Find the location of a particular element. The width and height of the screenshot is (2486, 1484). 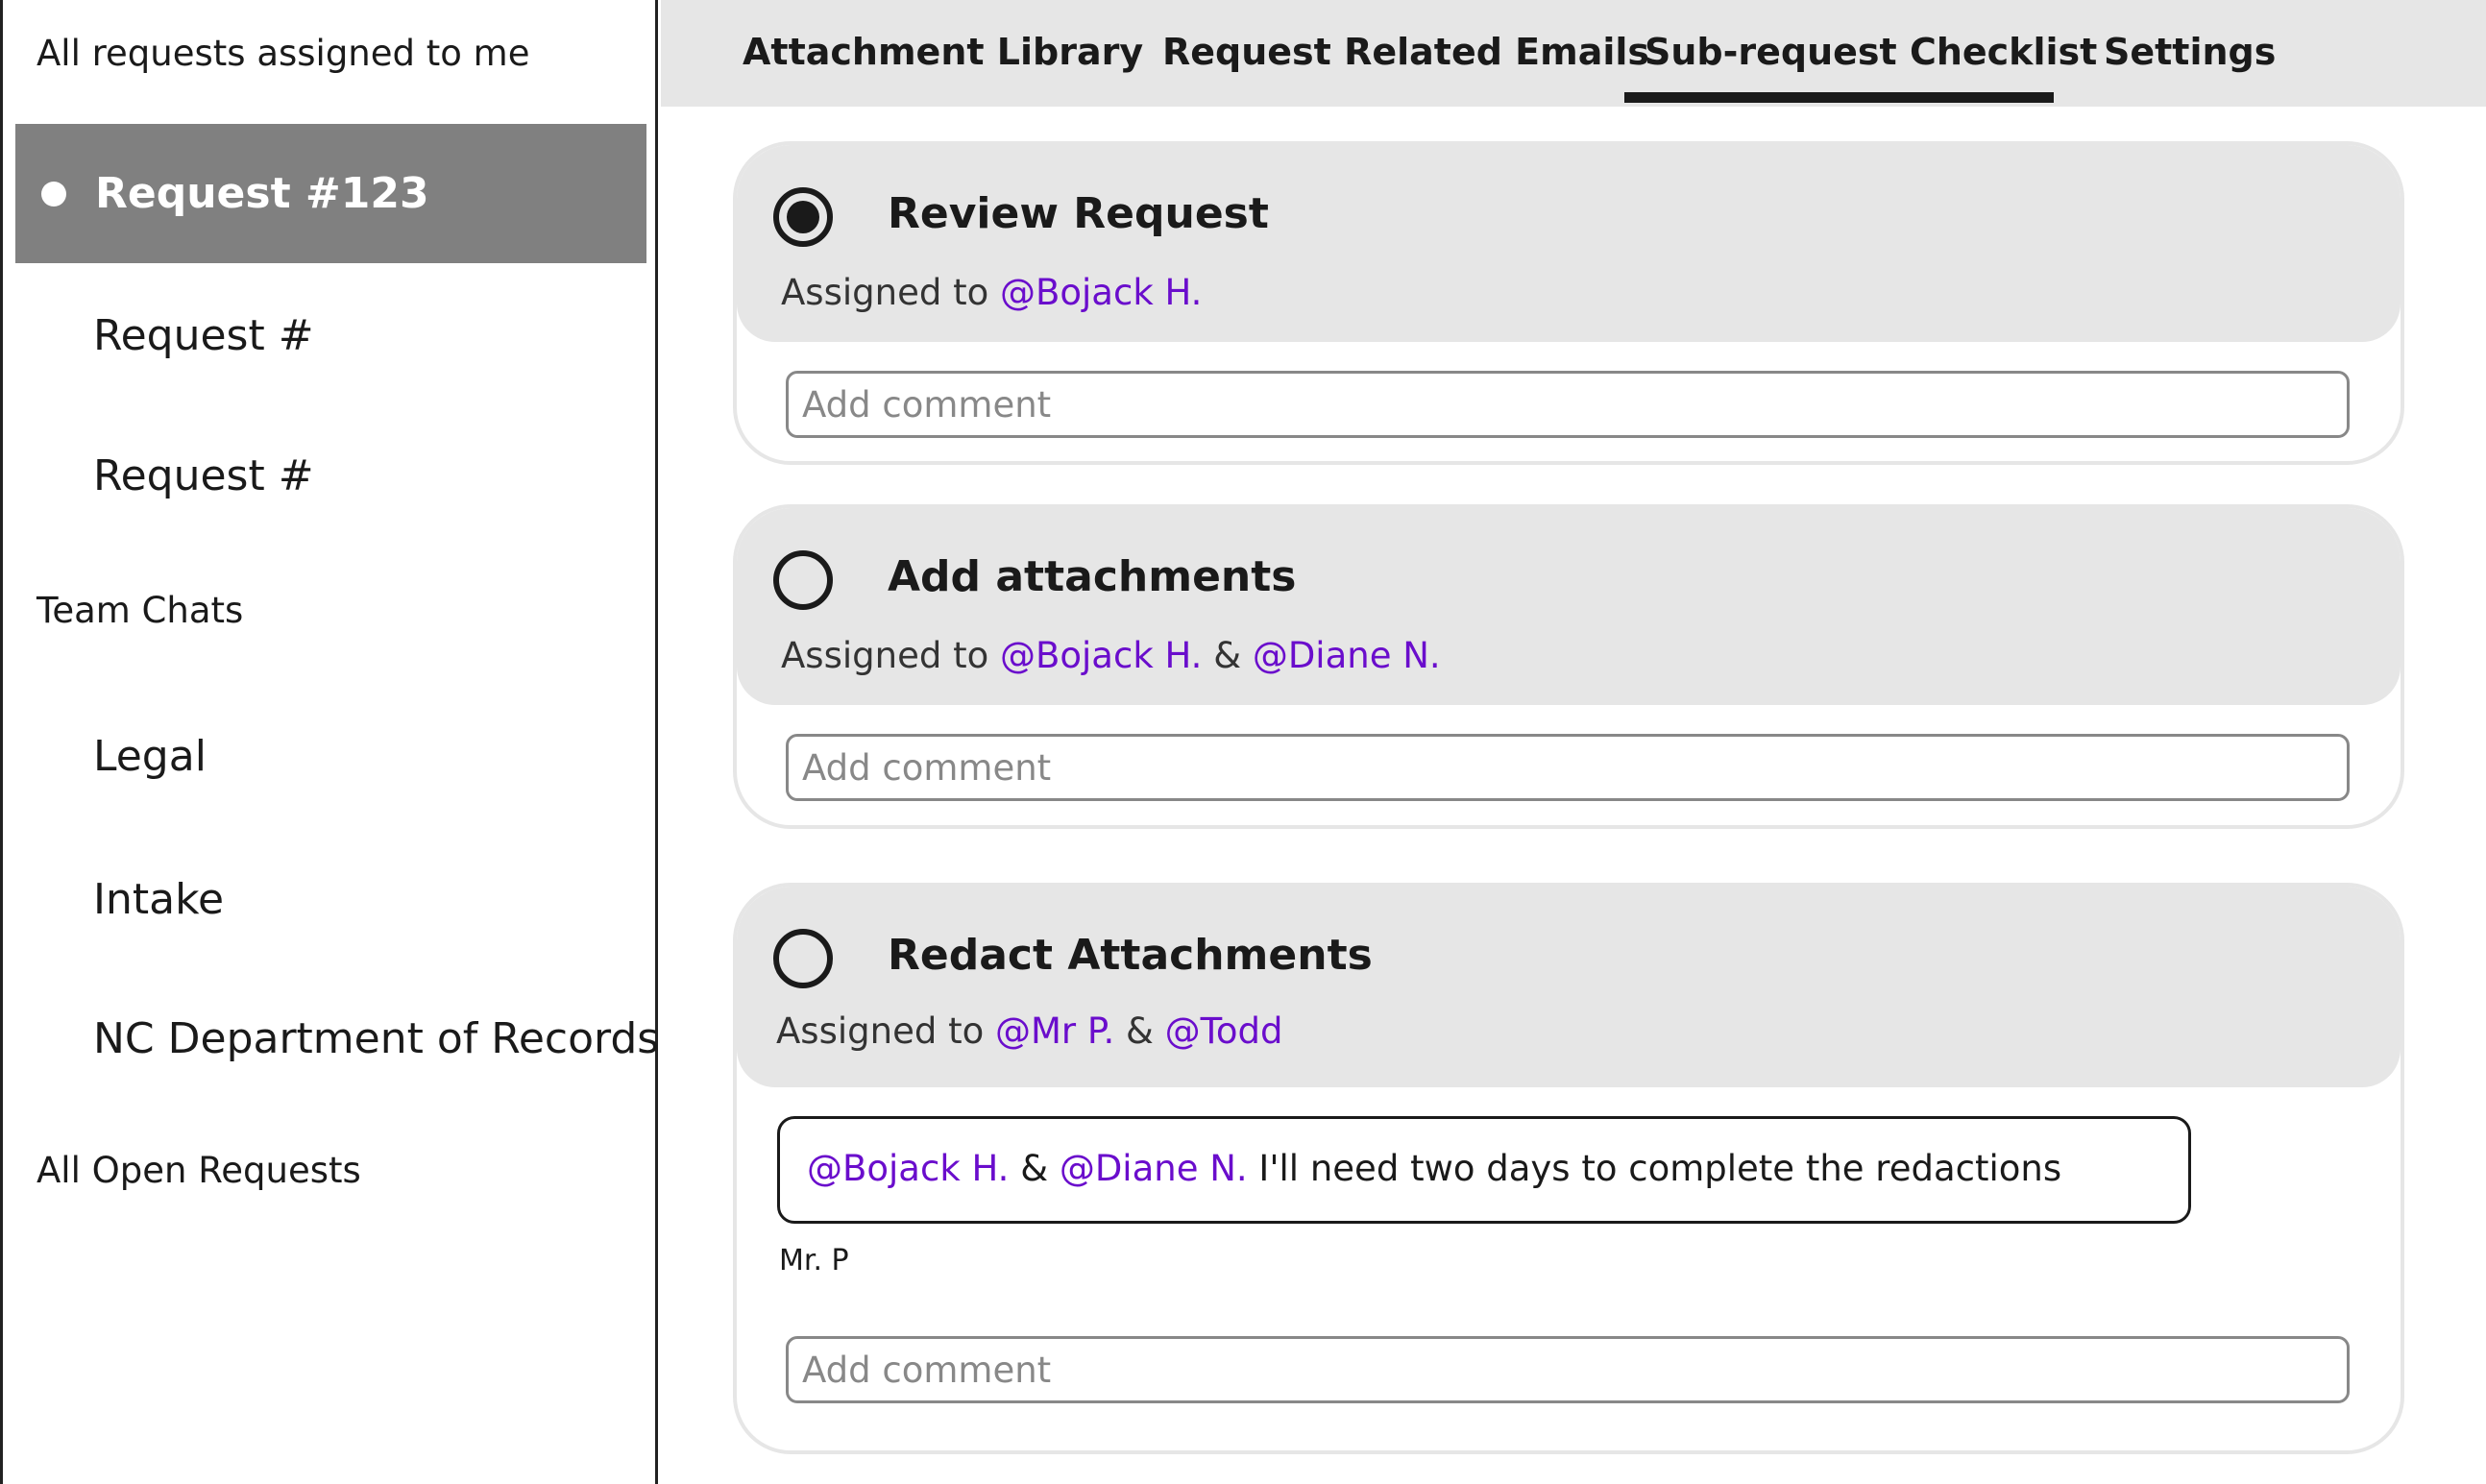

tab-sub-request-checklist: Sub-request Checklist is located at coordinates (1871, 52).